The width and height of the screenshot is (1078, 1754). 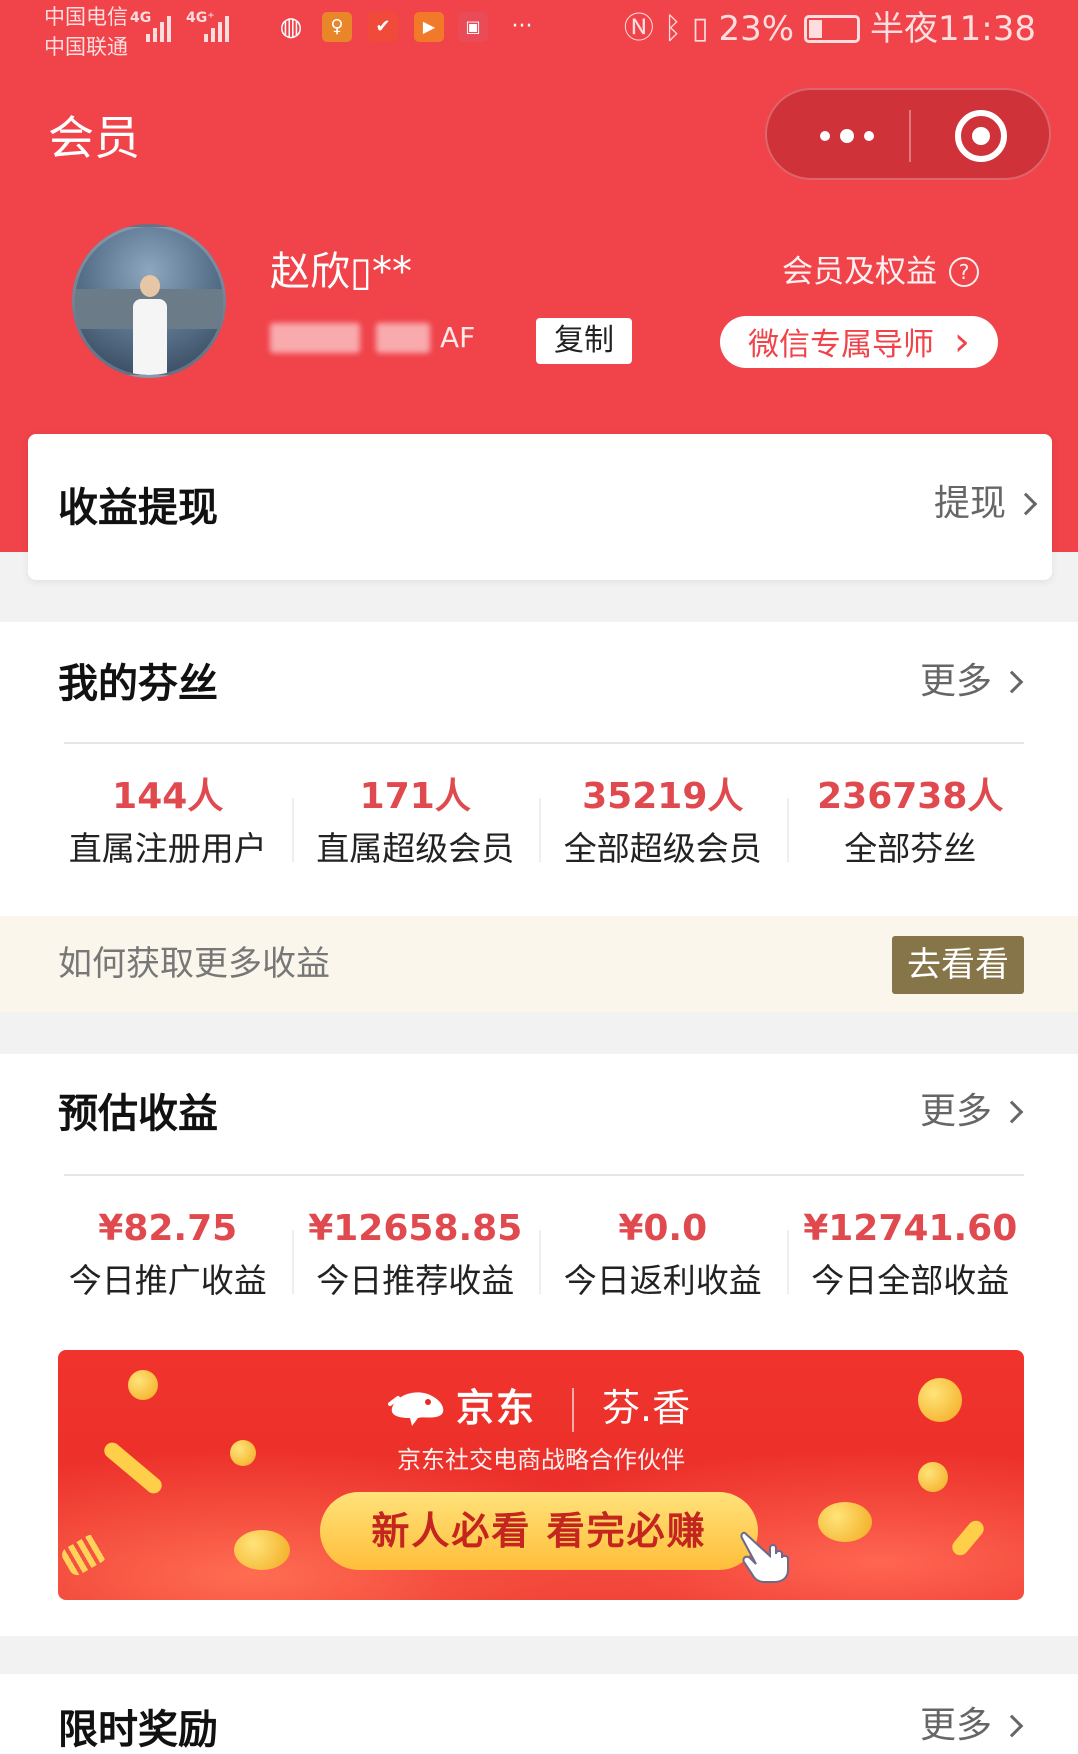 I want to click on vibrate-icon: ▯, so click(x=700, y=28).